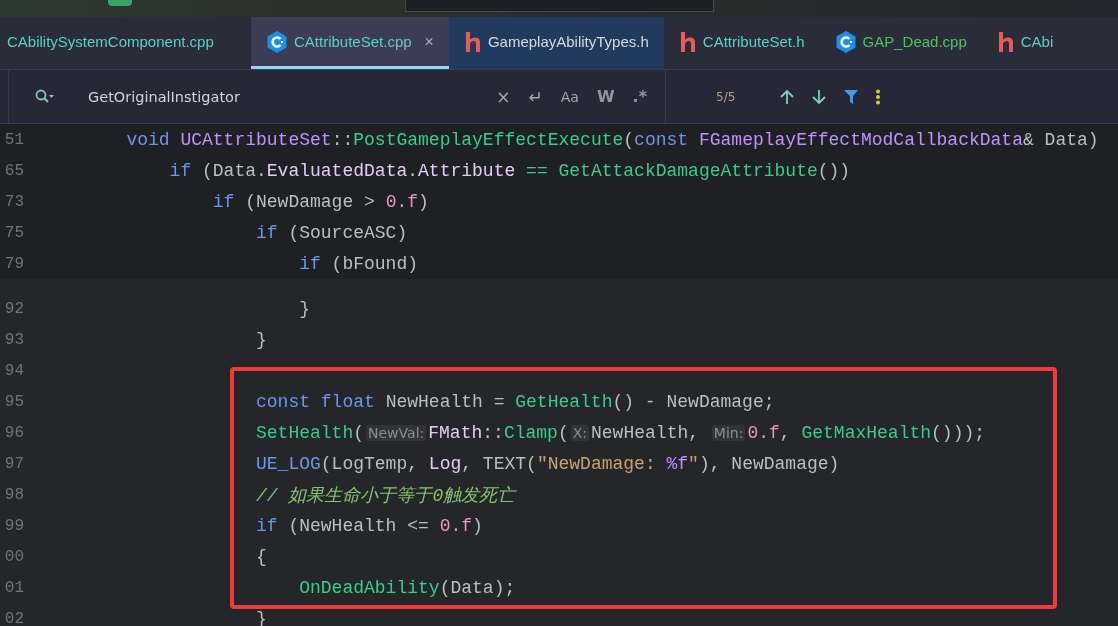  I want to click on code-line: if (NewHealth <= 0.f), so click(369, 525).